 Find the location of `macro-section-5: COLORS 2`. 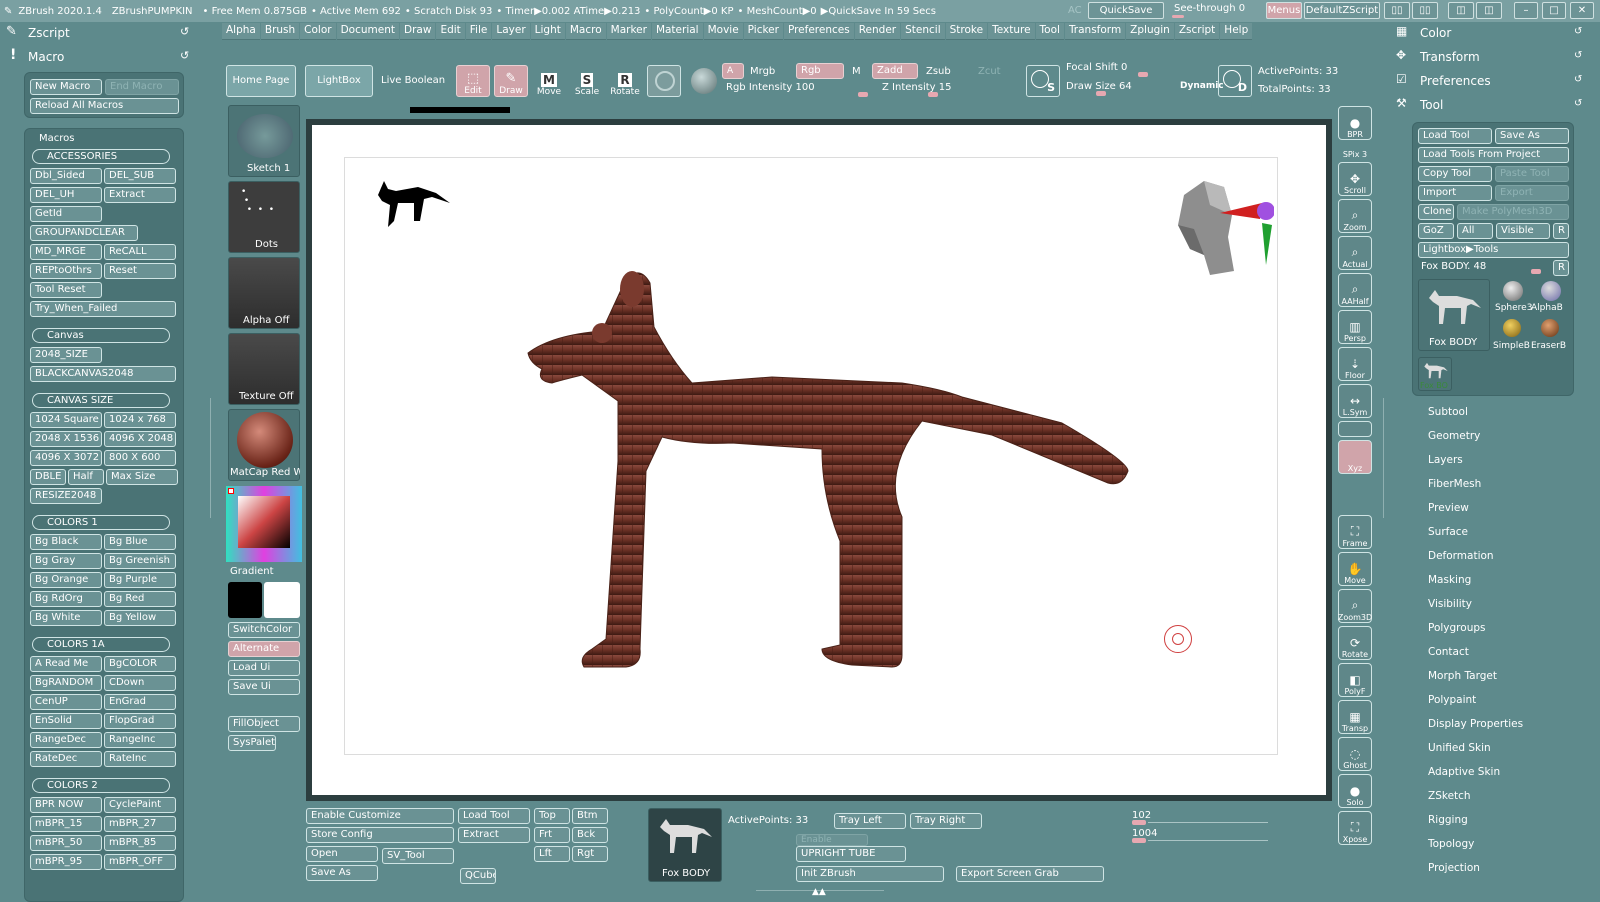

macro-section-5: COLORS 2 is located at coordinates (101, 785).